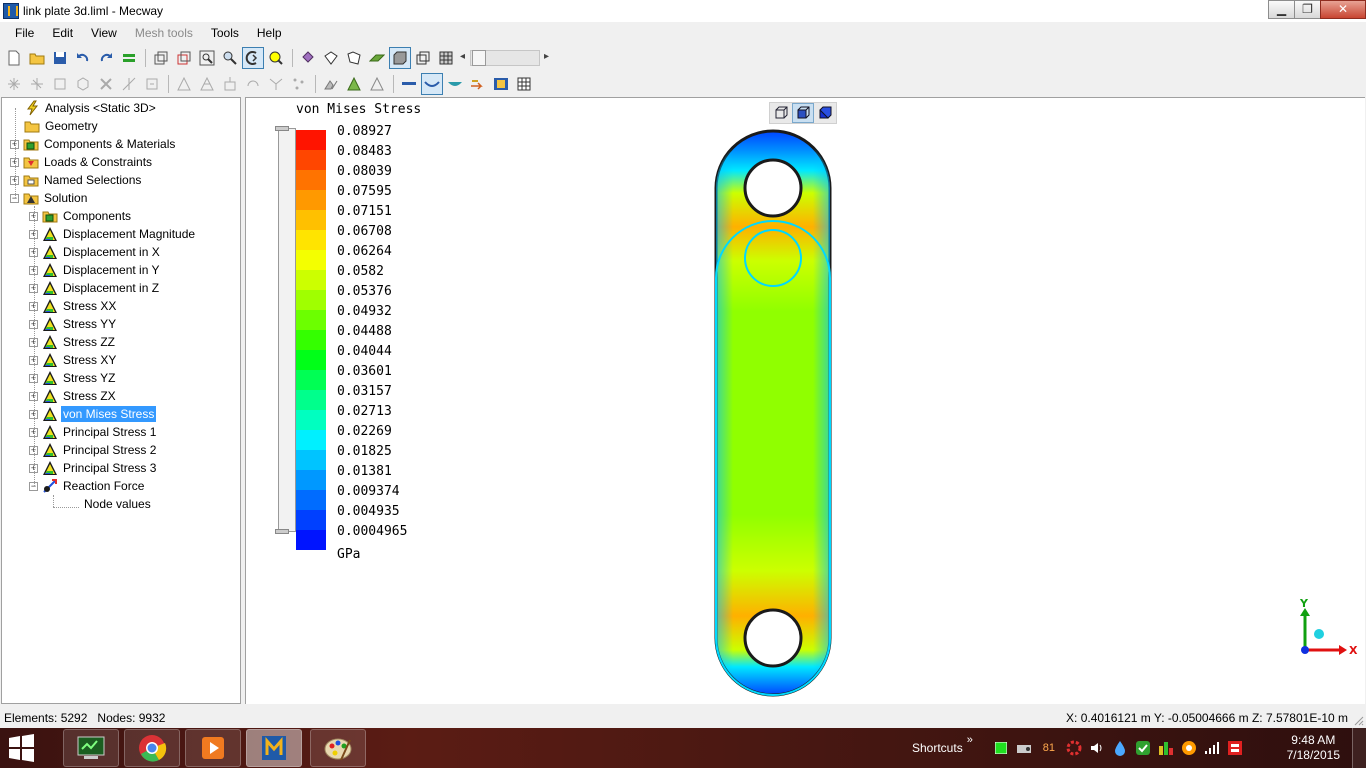  I want to click on tree-item-components-materials: + Components & Materials, so click(93, 144).